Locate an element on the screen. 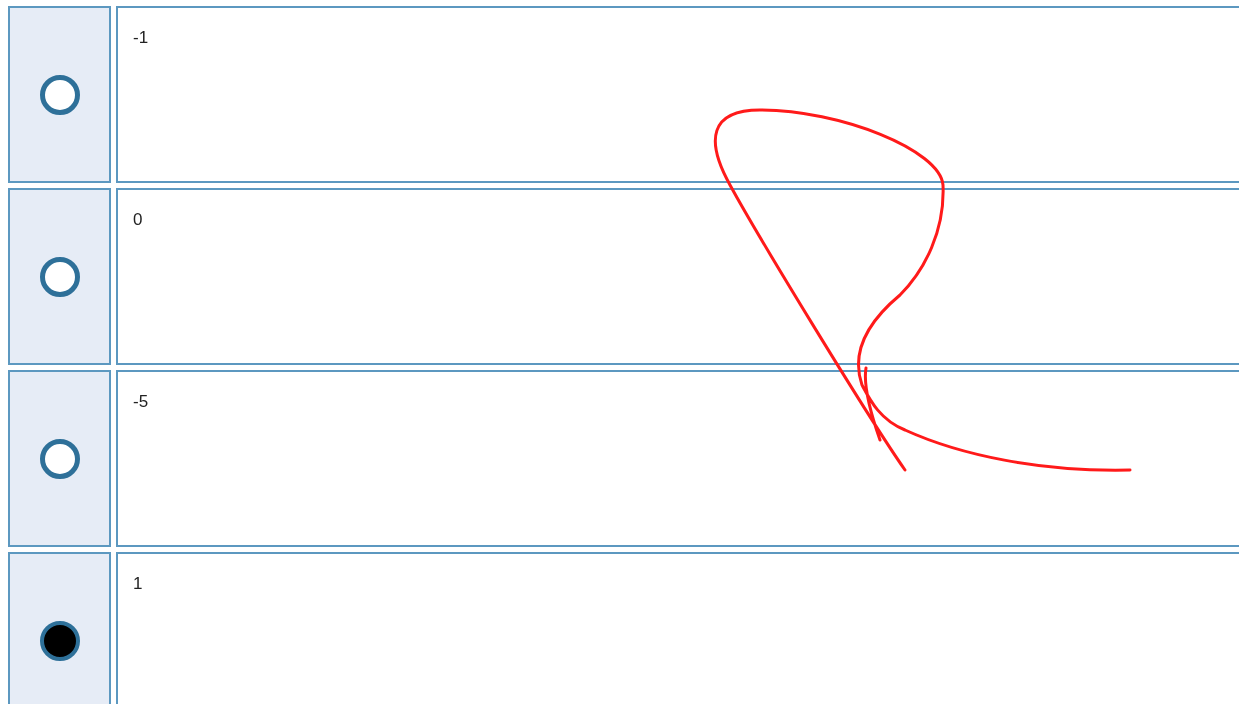  answer-text: -1 is located at coordinates (141, 38).